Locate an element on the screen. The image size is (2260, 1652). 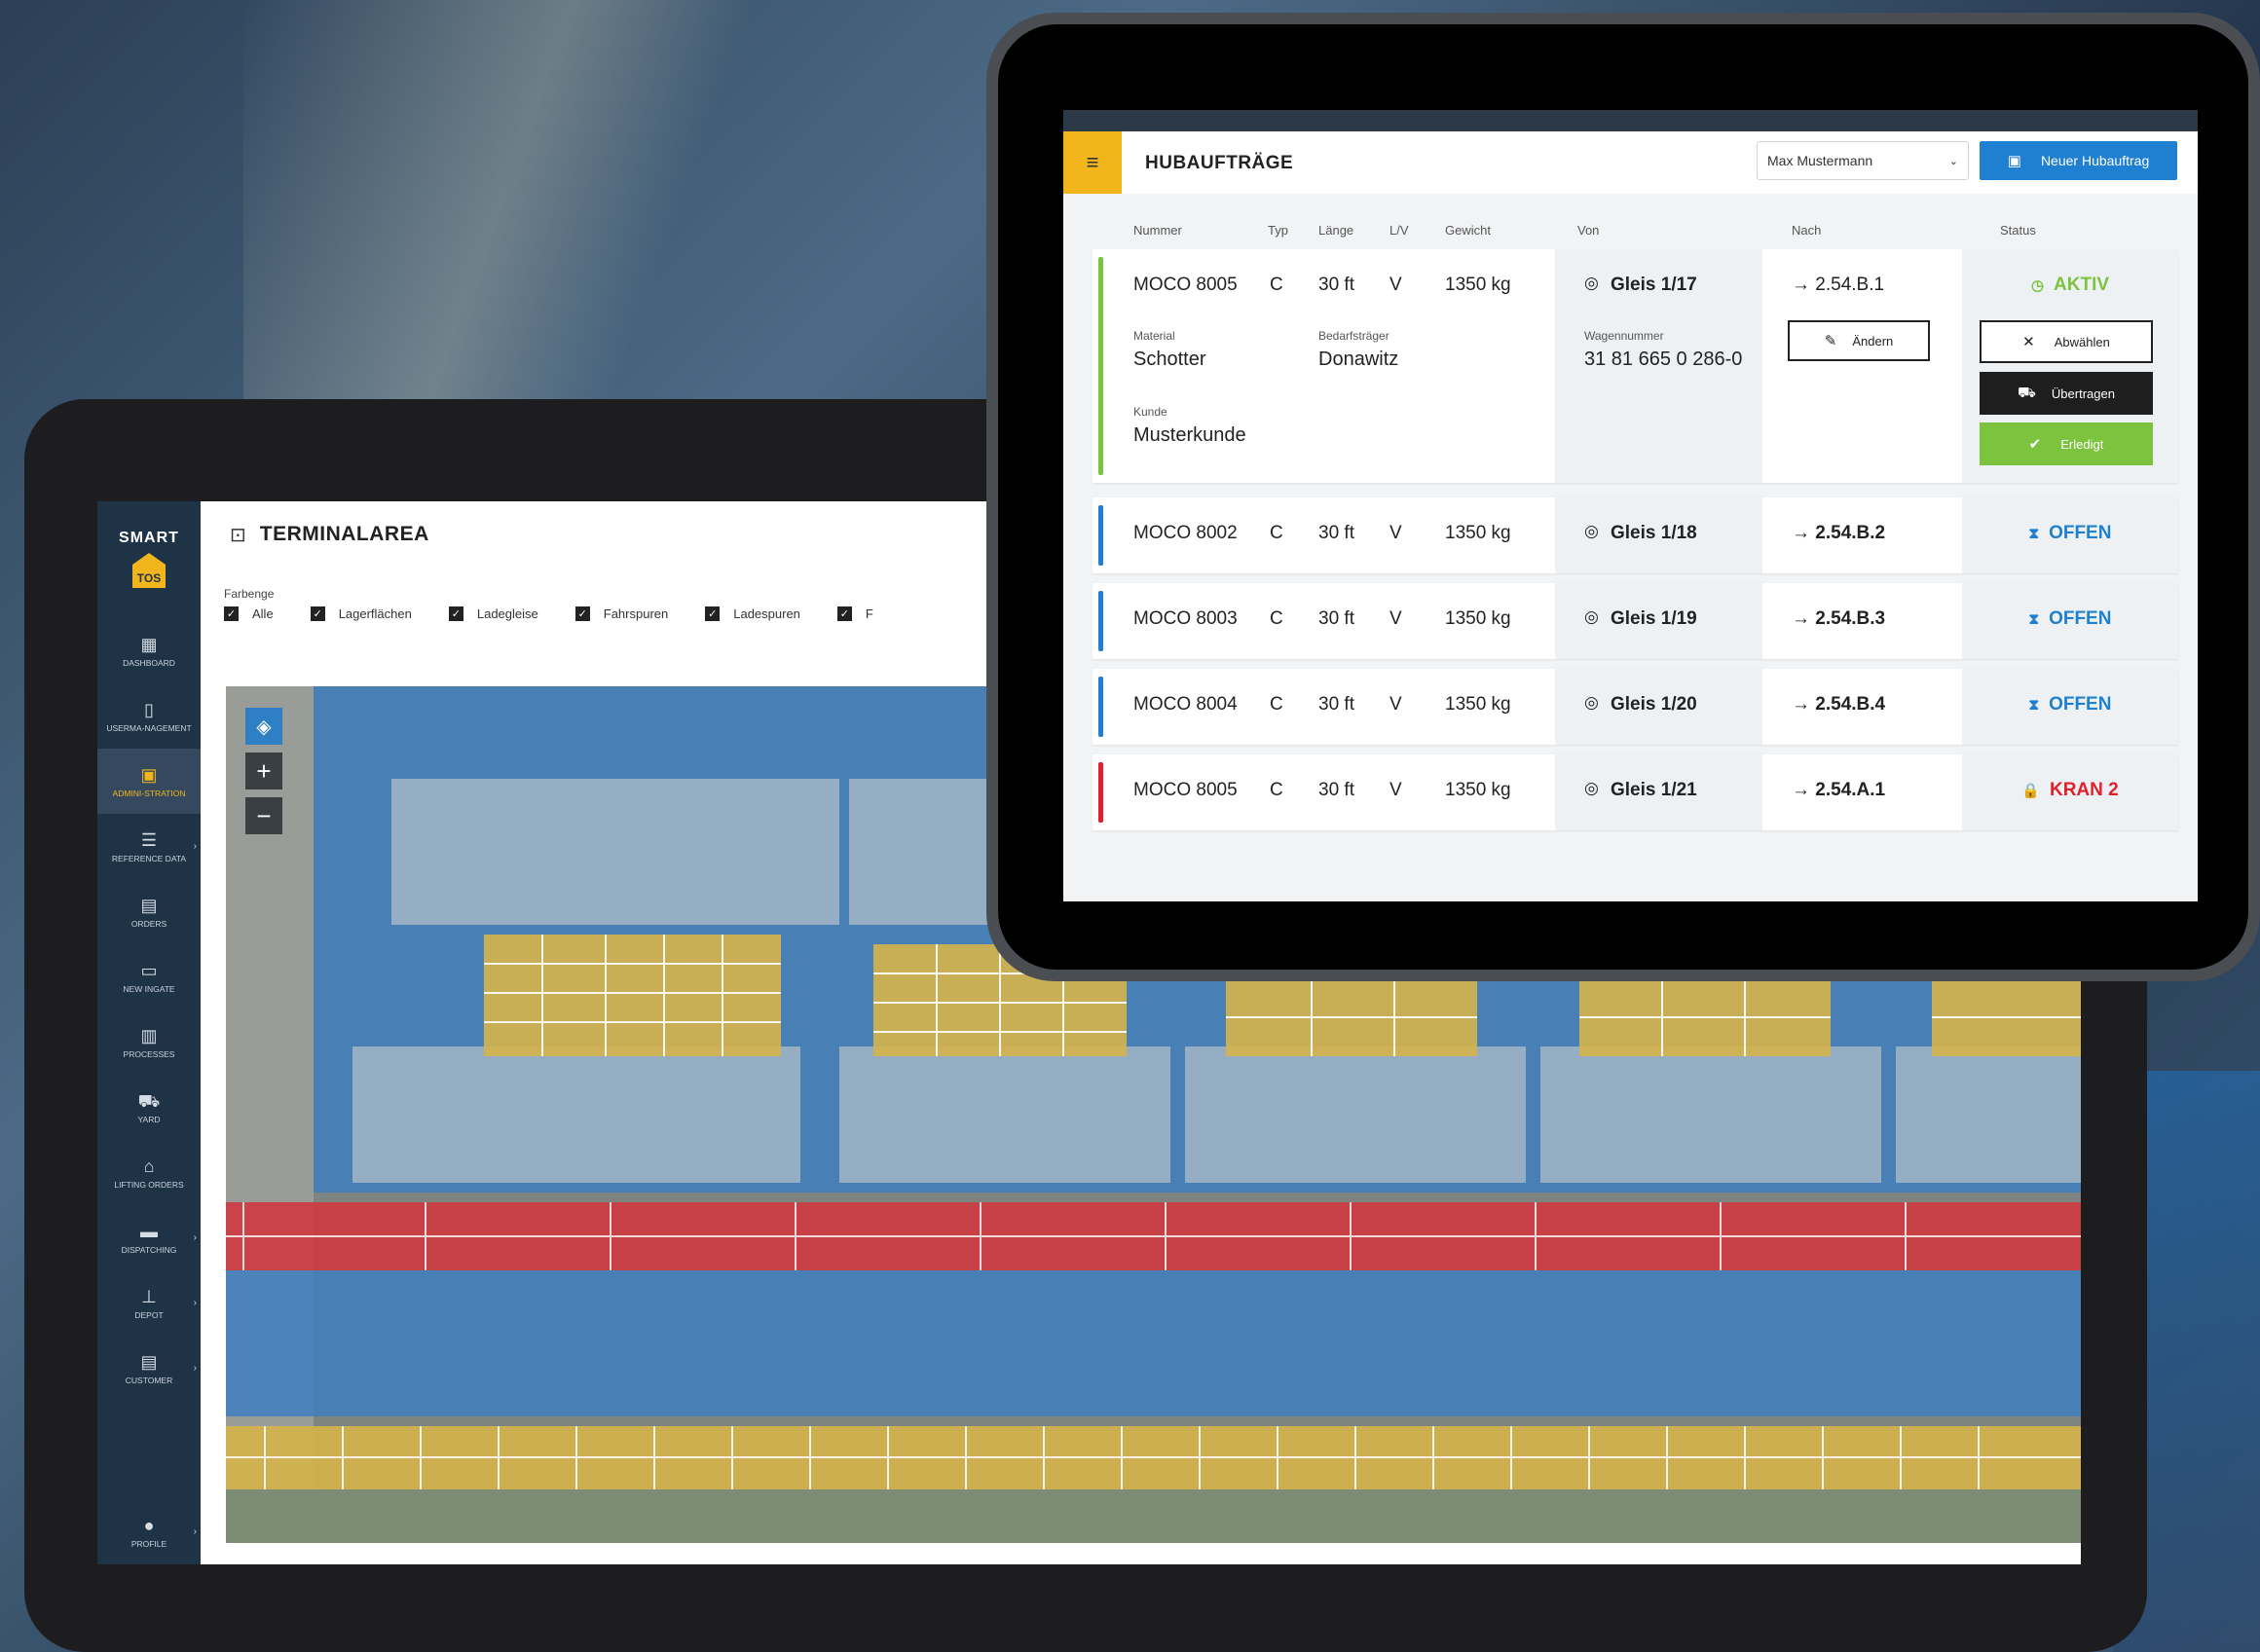
sidebar-item: ⛟ YARD is located at coordinates (149, 1107).